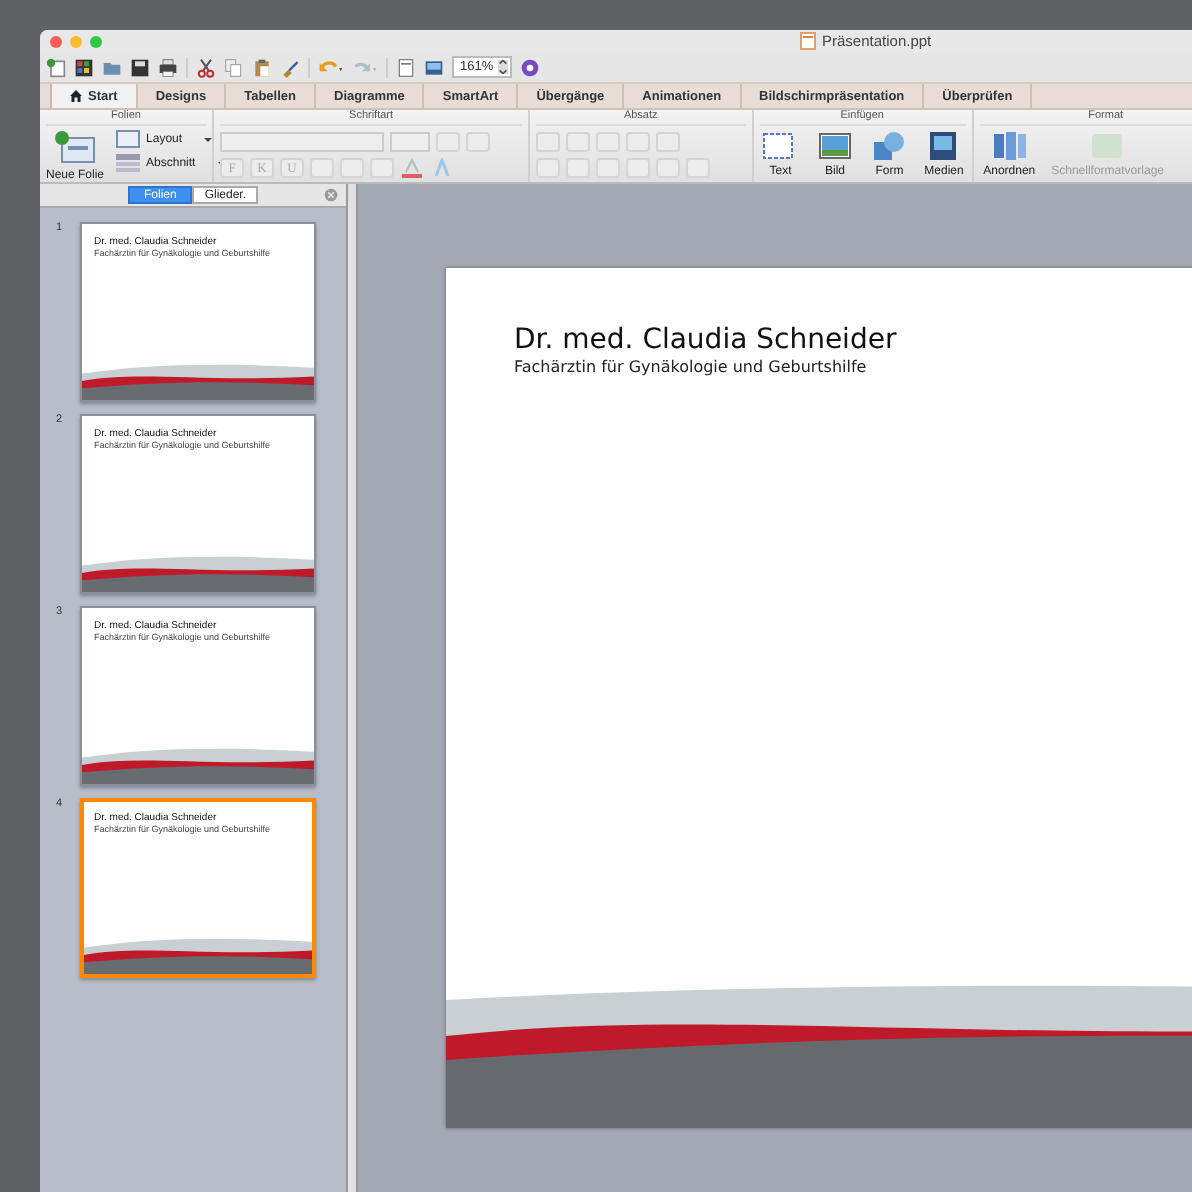  I want to click on scissors-icon, so click(206, 67).